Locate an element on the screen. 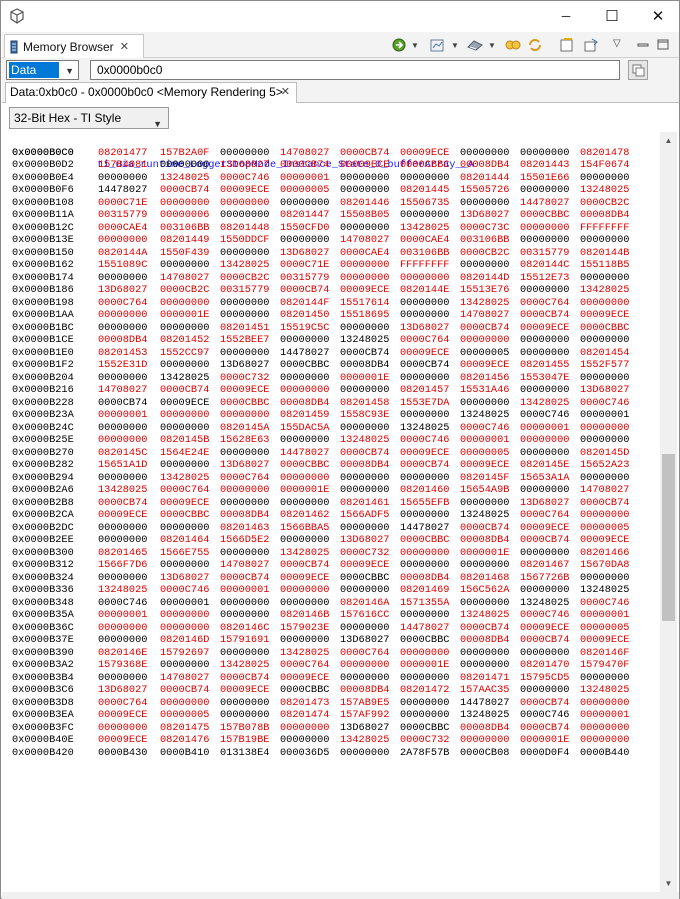  memory-word: 15513E76 is located at coordinates (484, 290).